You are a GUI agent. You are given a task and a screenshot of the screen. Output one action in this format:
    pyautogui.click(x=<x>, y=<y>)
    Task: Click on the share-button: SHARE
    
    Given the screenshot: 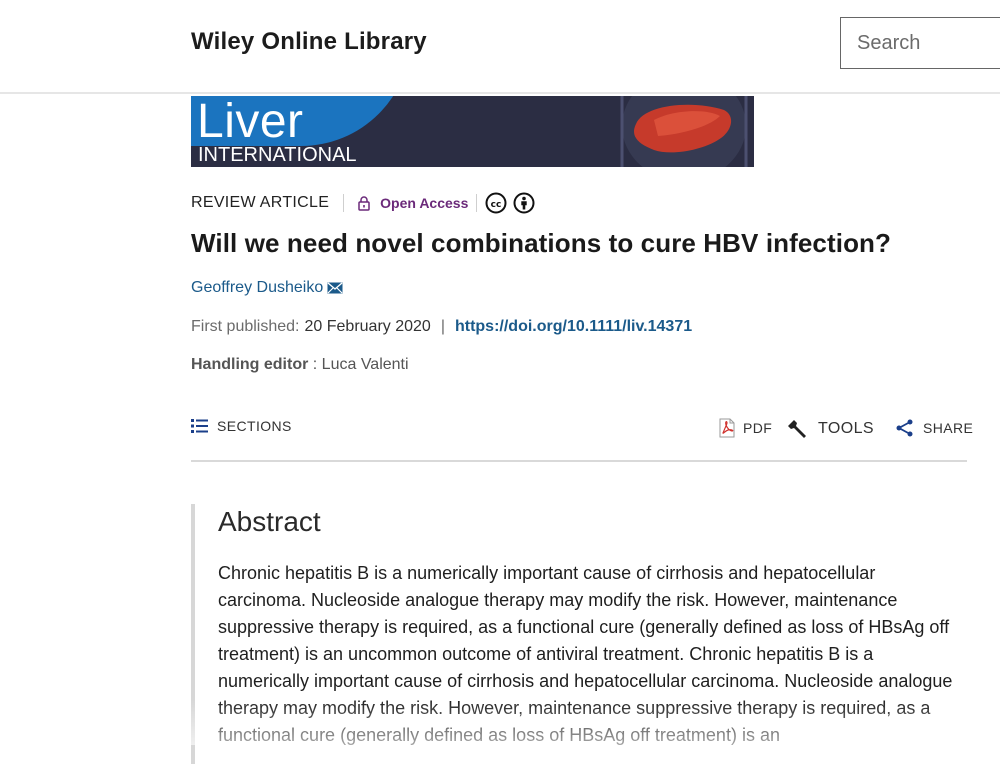 What is the action you would take?
    pyautogui.click(x=934, y=428)
    